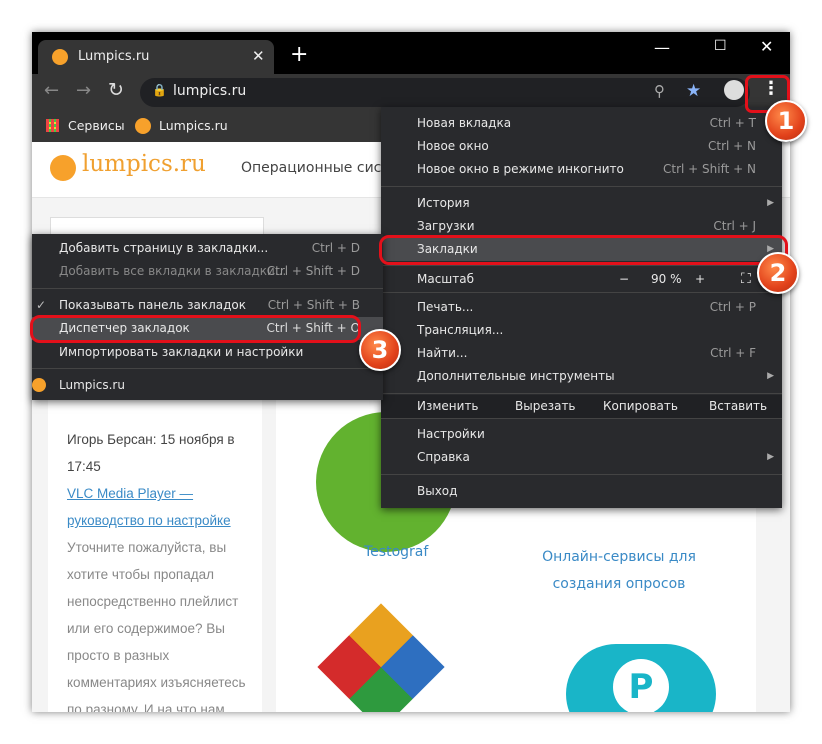  I want to click on cut-button: Вырезать, so click(545, 406).